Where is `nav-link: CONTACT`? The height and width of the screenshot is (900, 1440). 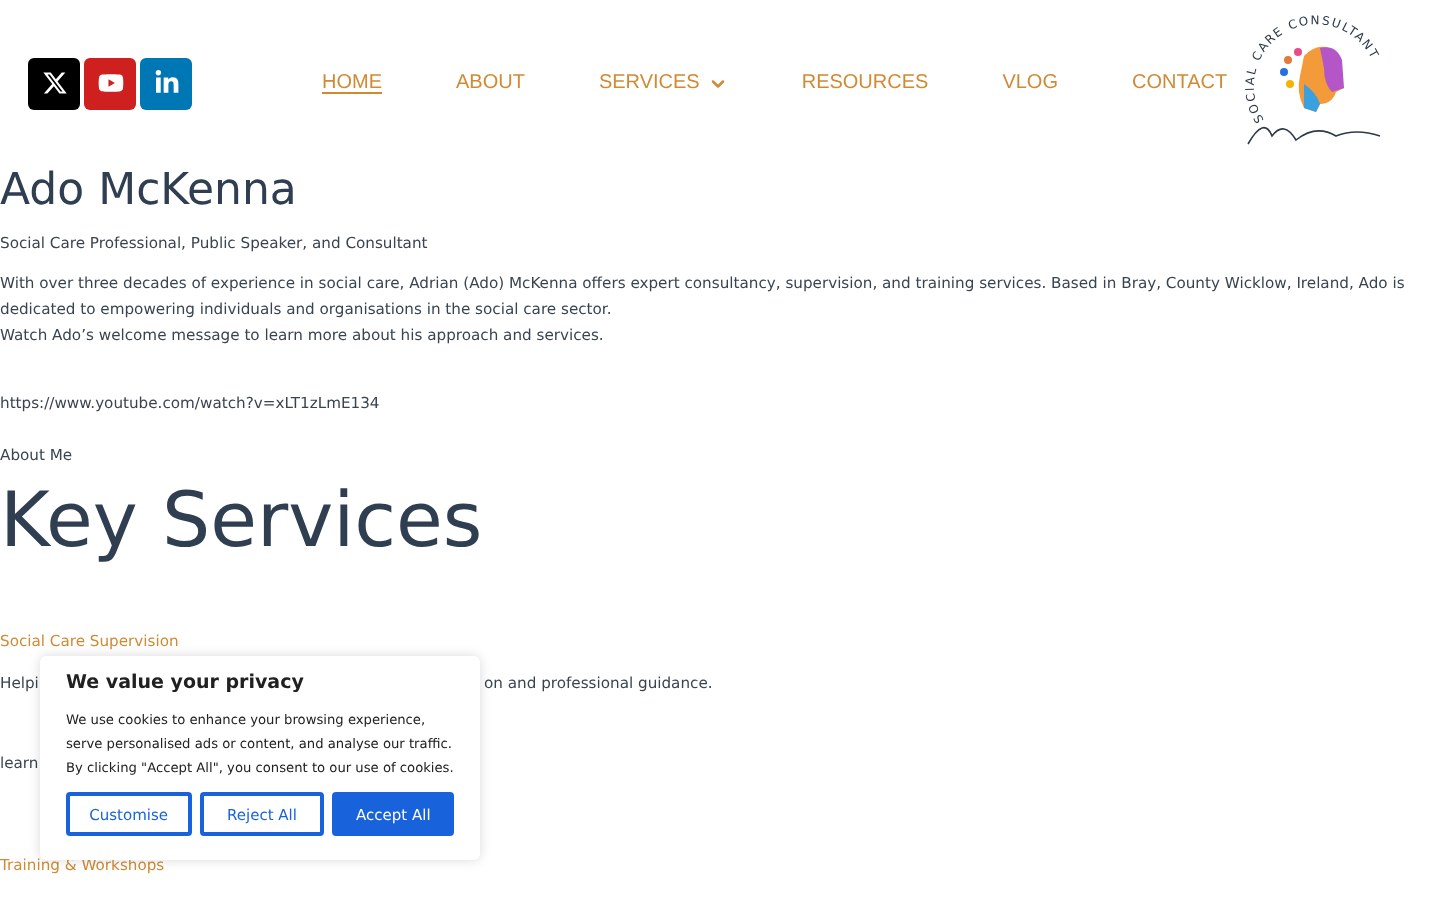 nav-link: CONTACT is located at coordinates (1180, 83).